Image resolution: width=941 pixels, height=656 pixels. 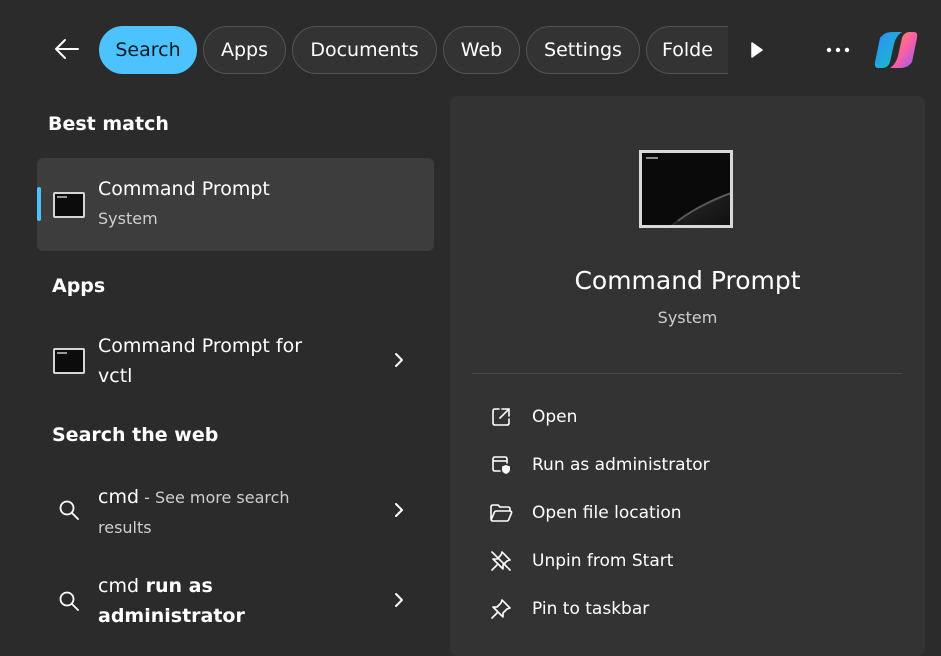 What do you see at coordinates (501, 417) in the screenshot?
I see `open-external-icon` at bounding box center [501, 417].